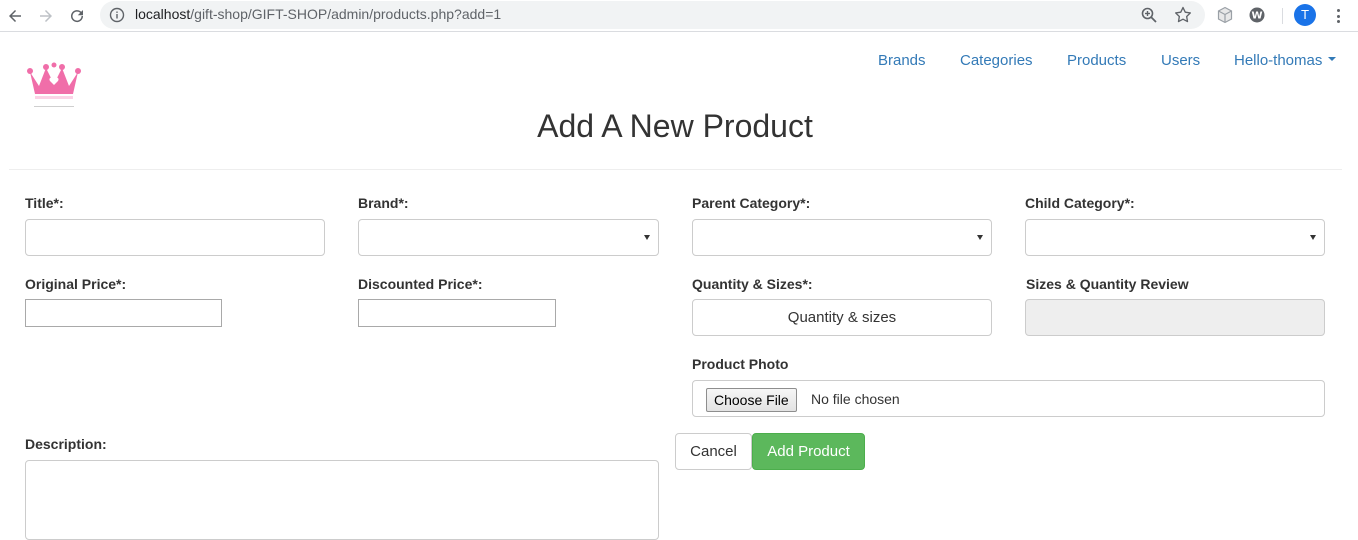 The height and width of the screenshot is (540, 1358). What do you see at coordinates (808, 451) in the screenshot?
I see `add-product-button: Add Product` at bounding box center [808, 451].